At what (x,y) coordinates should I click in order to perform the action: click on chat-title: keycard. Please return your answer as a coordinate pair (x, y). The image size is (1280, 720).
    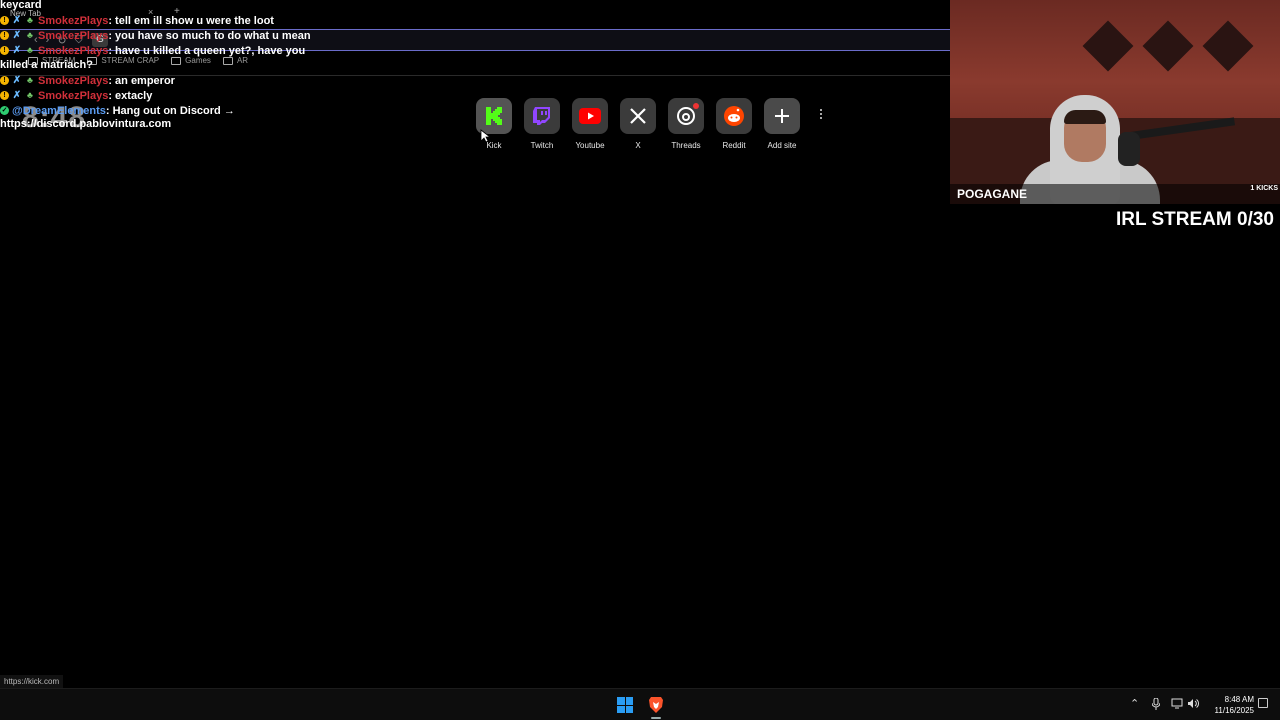
    Looking at the image, I should click on (21, 5).